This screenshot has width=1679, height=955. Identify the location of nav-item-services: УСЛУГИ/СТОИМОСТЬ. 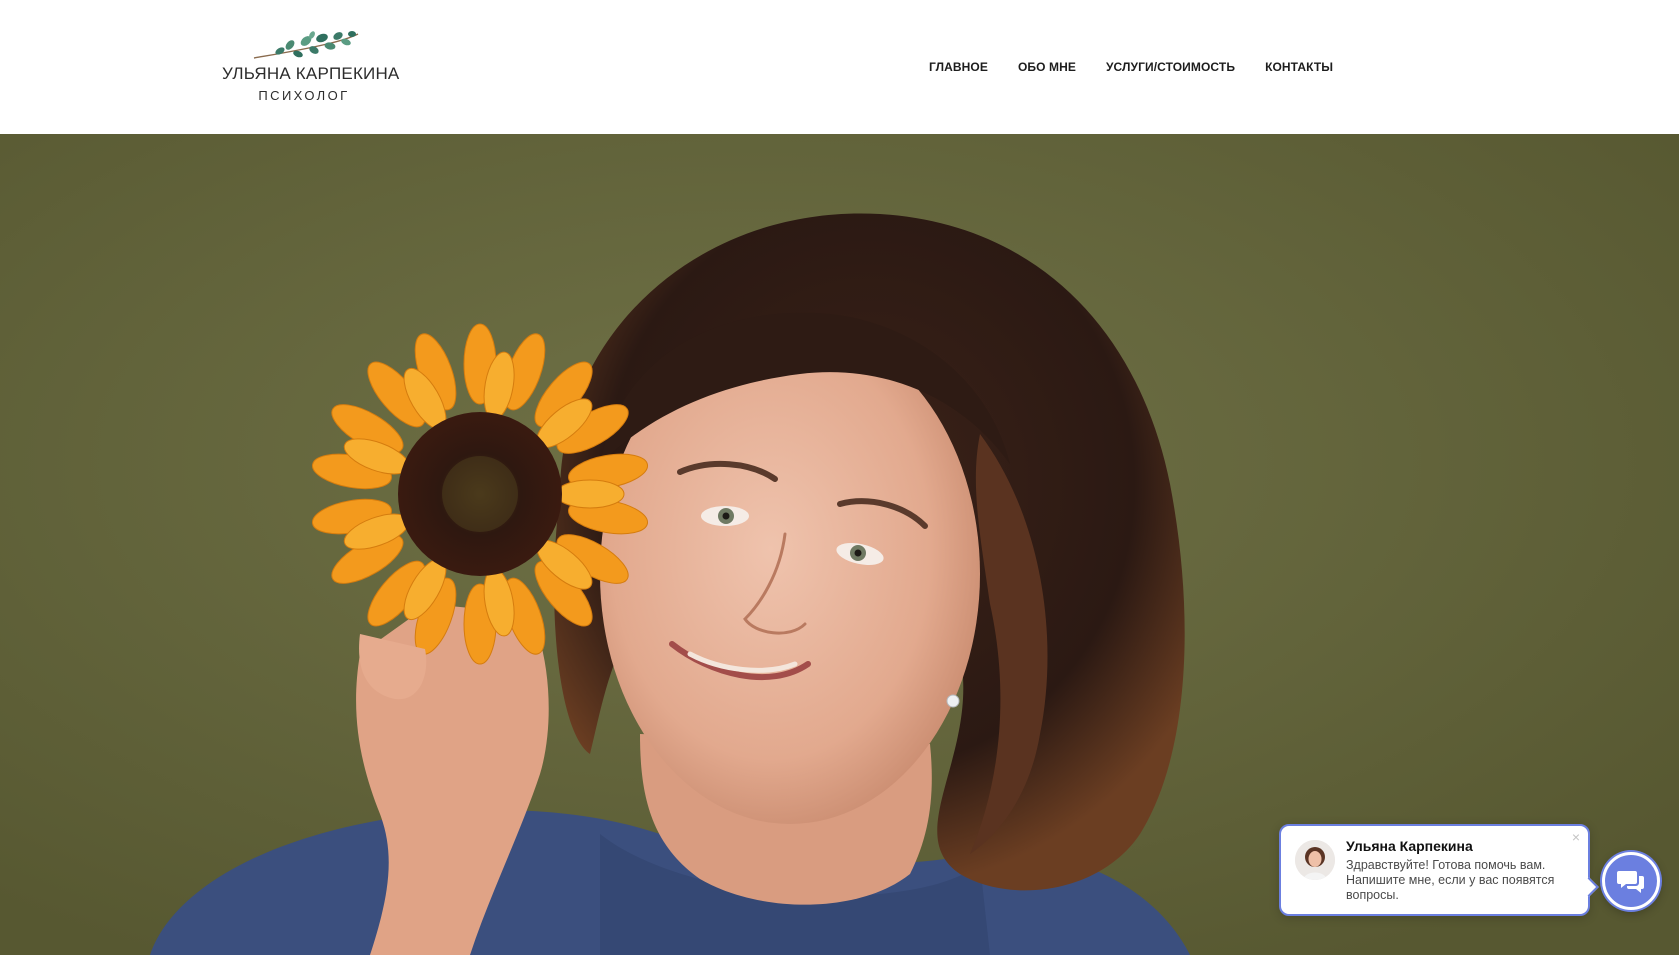
(1170, 67).